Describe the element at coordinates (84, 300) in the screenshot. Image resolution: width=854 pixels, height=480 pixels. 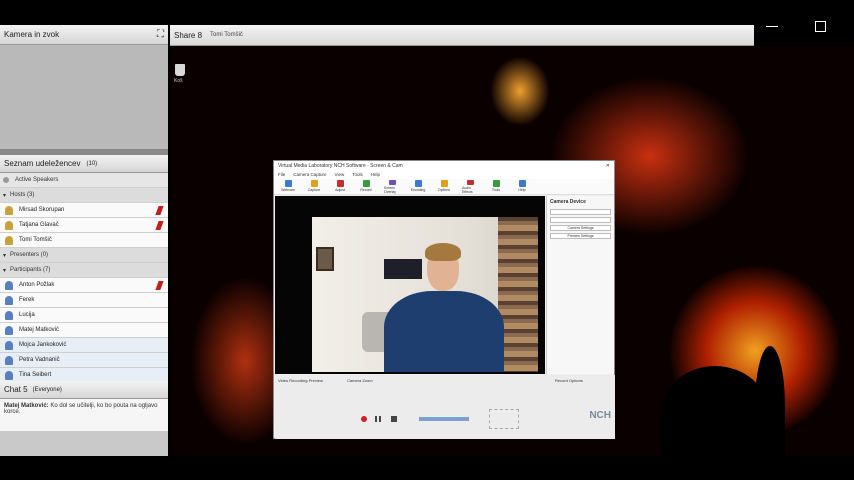
I see `attendee-row: Ferek` at that location.